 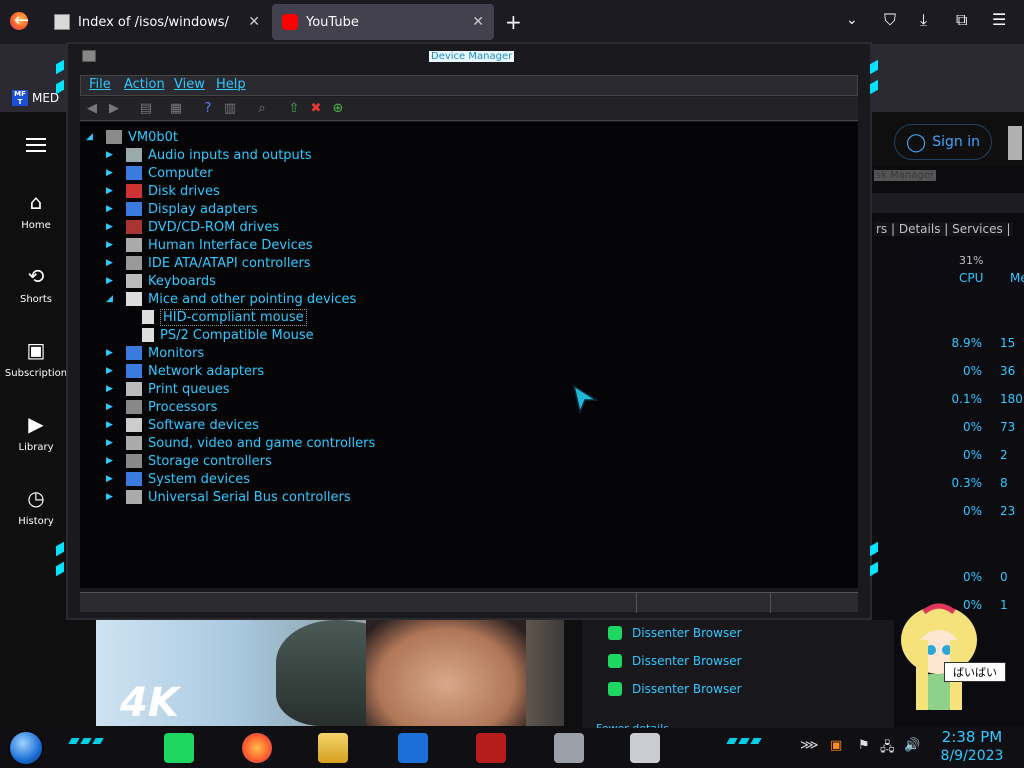 I want to click on tree-node: ▶ Audio inputs and outputs, so click(x=209, y=155).